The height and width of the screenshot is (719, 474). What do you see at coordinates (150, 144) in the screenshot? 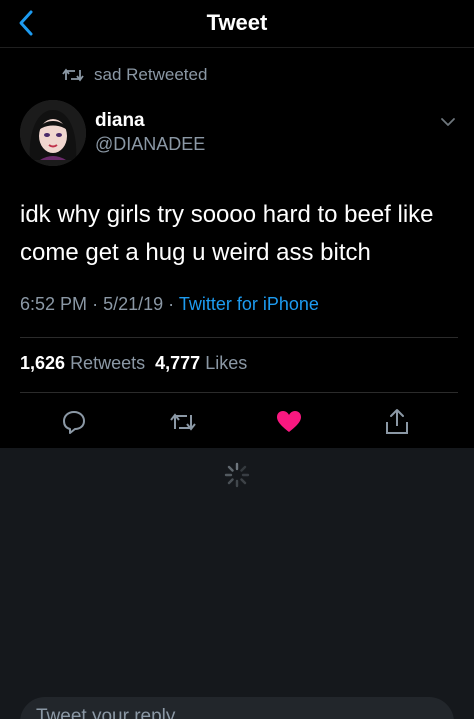
I see `author-handle: @DIANADEE` at bounding box center [150, 144].